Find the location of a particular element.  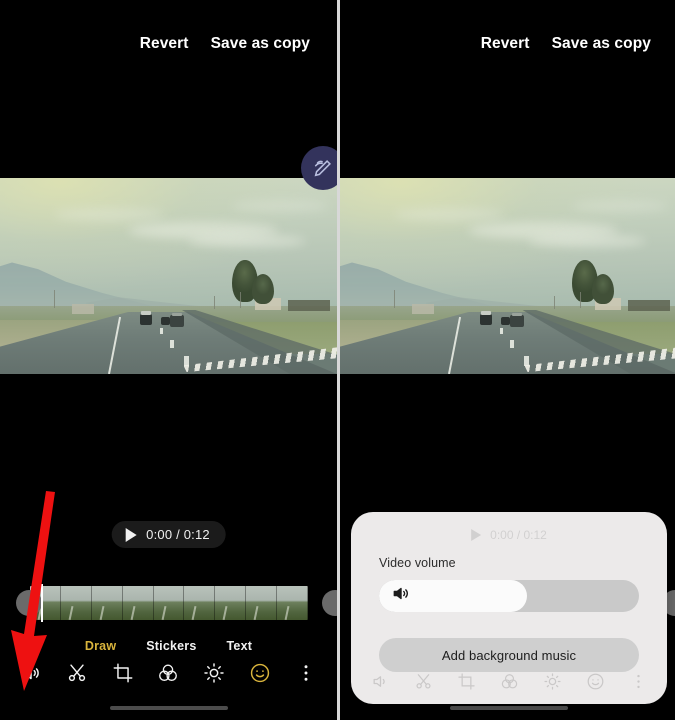

filters-button-dimmed is located at coordinates (509, 681).